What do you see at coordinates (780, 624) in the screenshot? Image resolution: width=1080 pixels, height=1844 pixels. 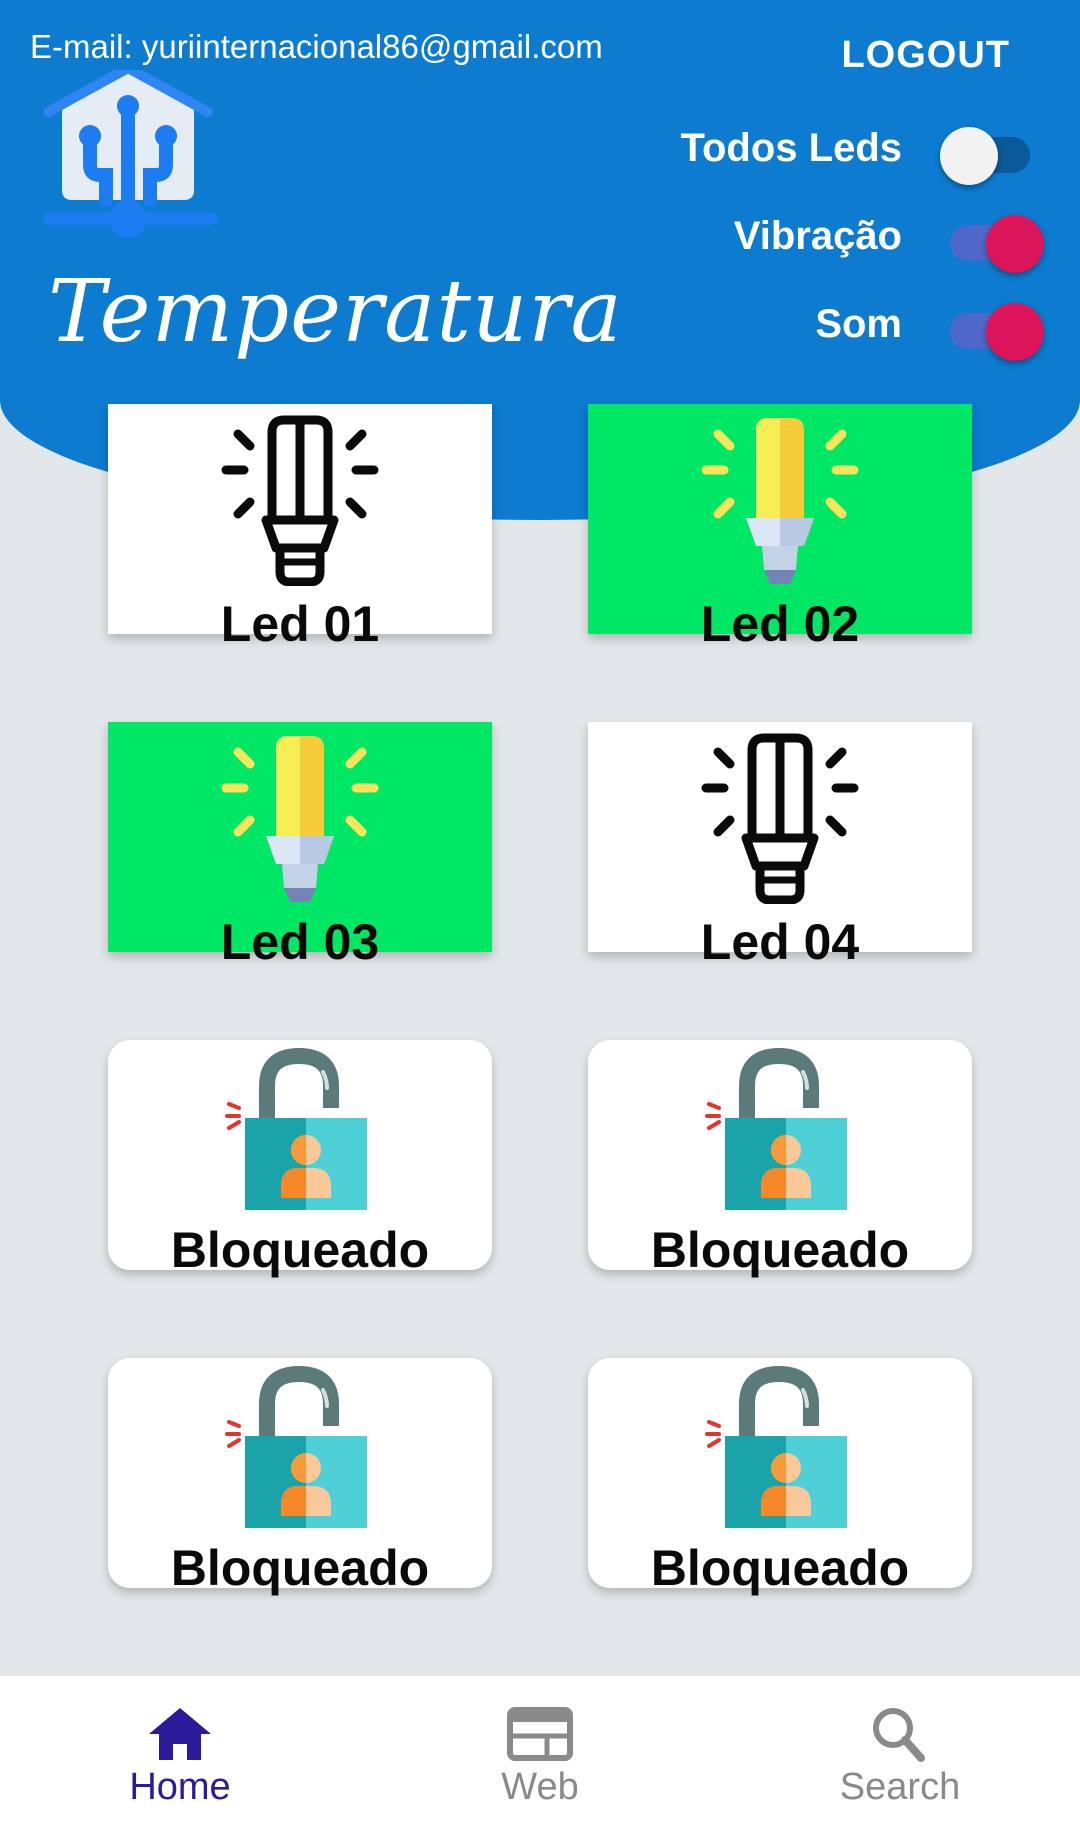 I see `card-label: Led 02` at bounding box center [780, 624].